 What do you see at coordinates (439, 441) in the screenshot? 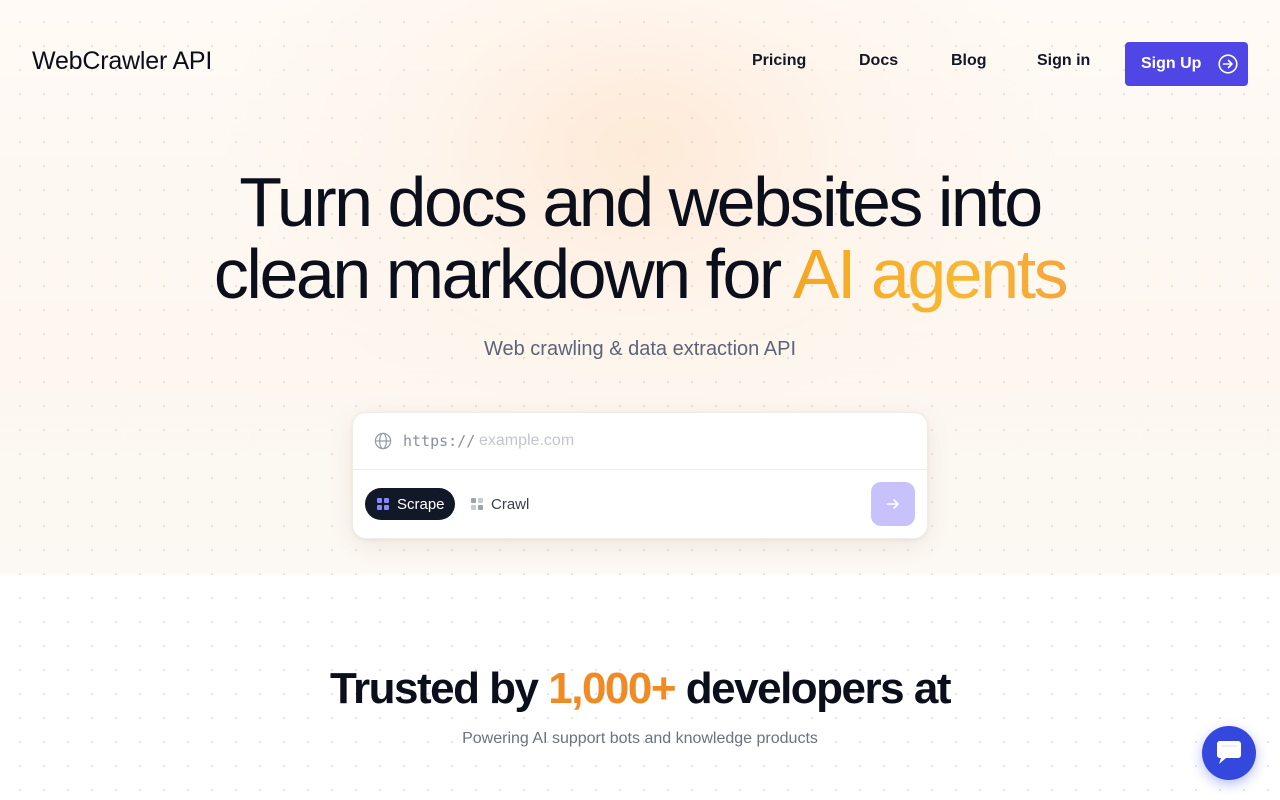
I see `url-scheme: https://` at bounding box center [439, 441].